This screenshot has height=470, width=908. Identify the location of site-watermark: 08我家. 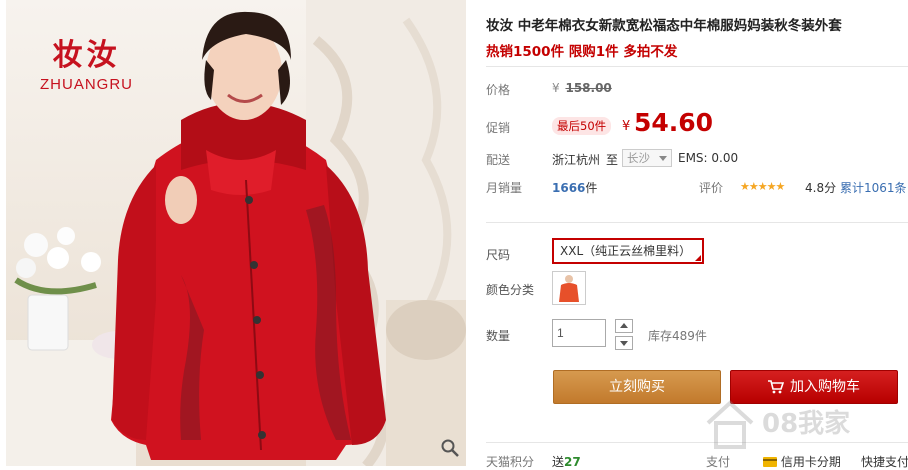
(800, 425).